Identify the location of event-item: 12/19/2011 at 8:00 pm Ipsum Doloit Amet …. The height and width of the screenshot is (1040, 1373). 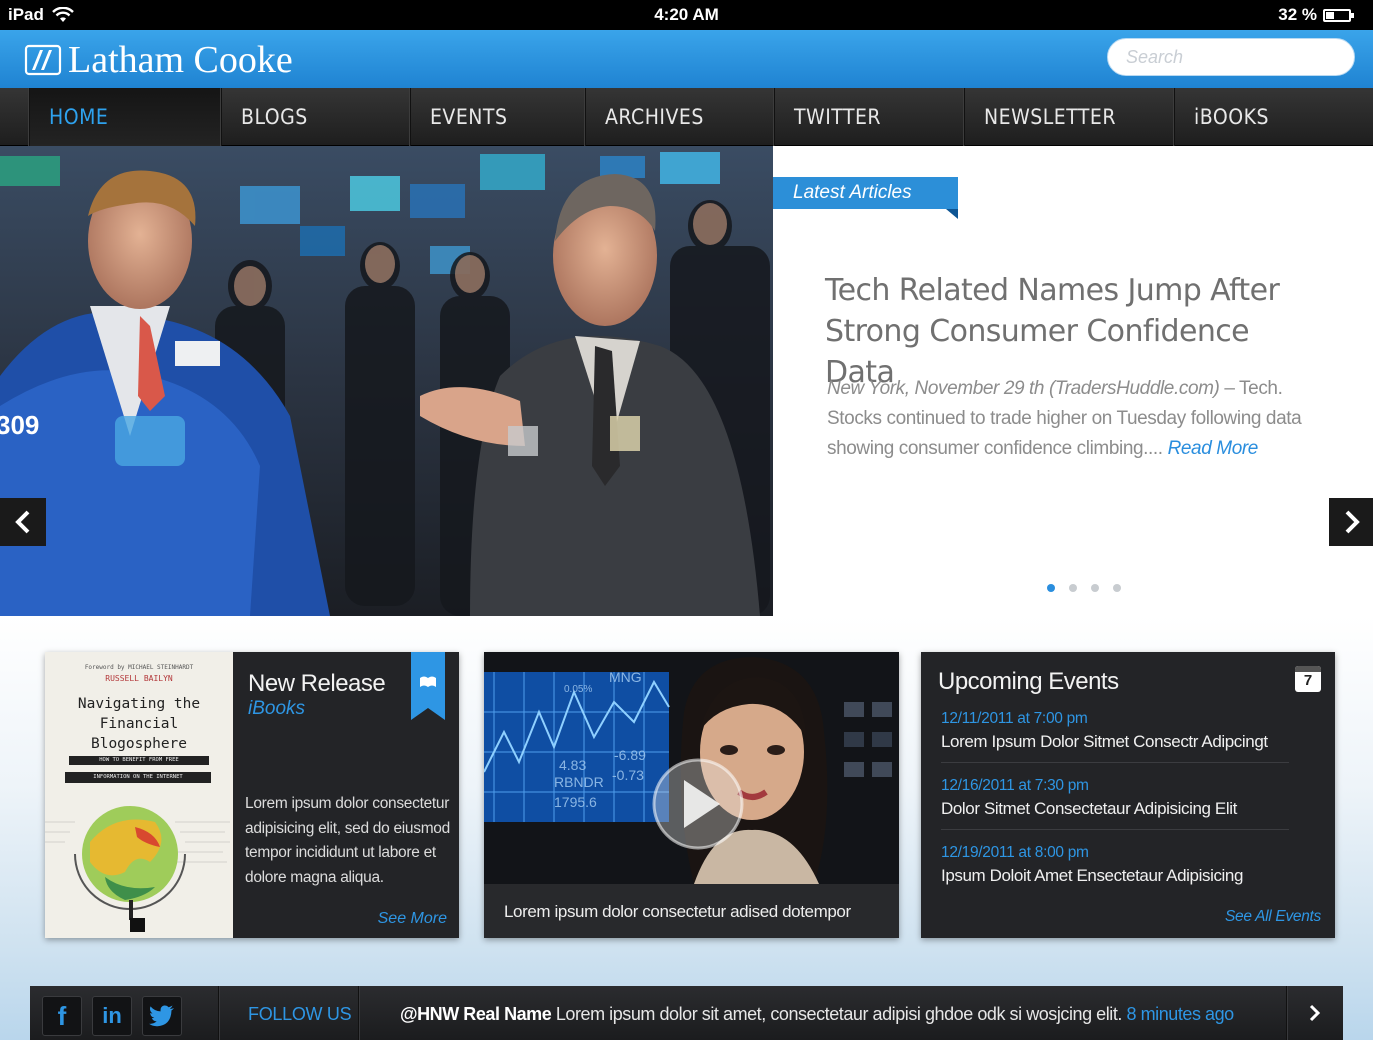
(1115, 865).